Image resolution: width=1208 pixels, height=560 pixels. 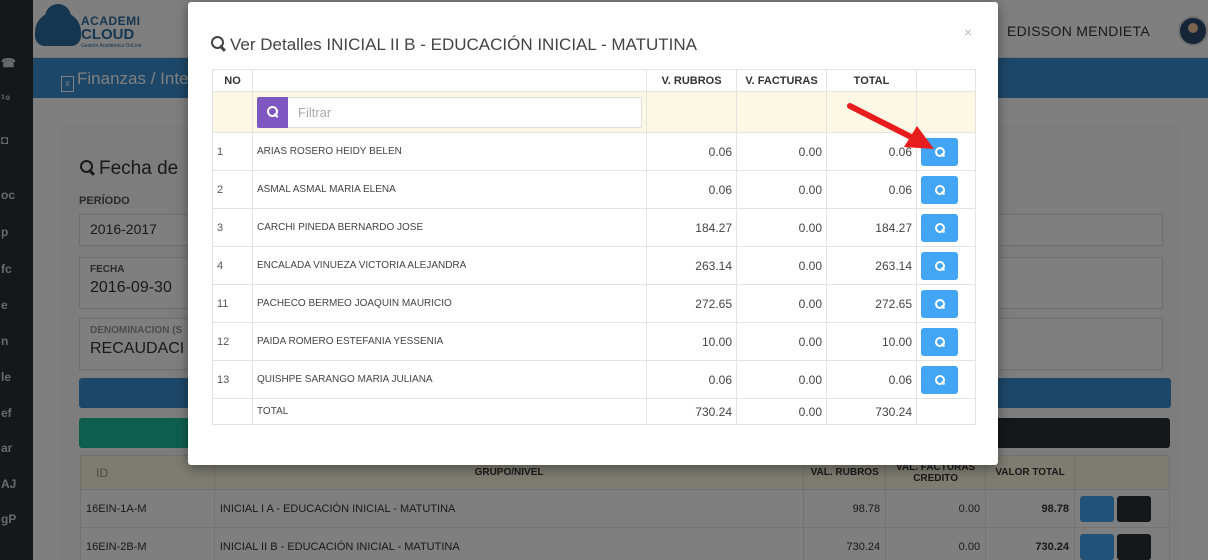 I want to click on total-rubros: 730.24, so click(x=691, y=411).